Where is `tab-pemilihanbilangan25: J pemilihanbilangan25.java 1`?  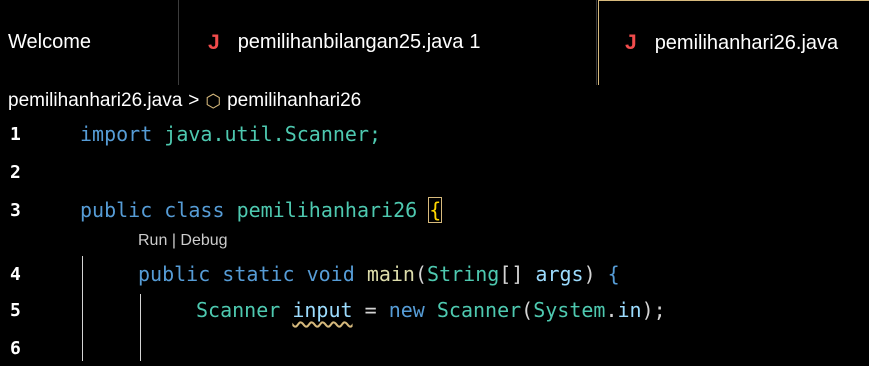
tab-pemilihanbilangan25: J pemilihanbilangan25.java 1 is located at coordinates (388, 42).